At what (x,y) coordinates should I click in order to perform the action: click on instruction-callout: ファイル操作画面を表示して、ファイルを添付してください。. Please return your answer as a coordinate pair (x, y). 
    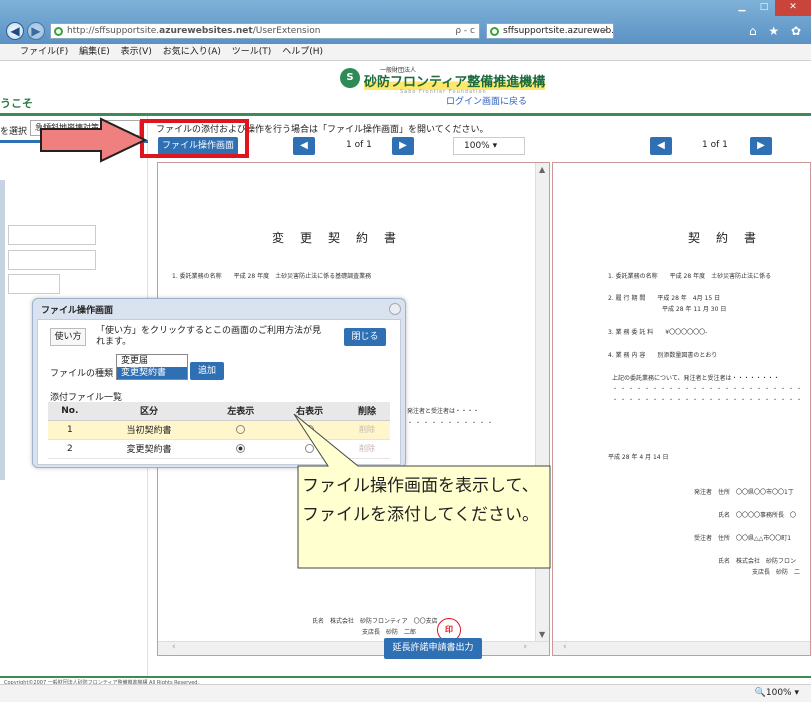
    Looking at the image, I should click on (419, 492).